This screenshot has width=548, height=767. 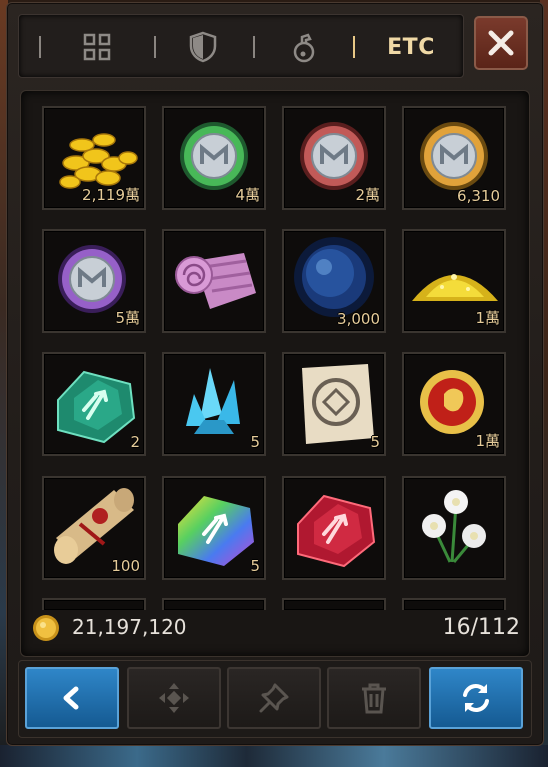 I want to click on item-quantity: 5萬, so click(x=127, y=318).